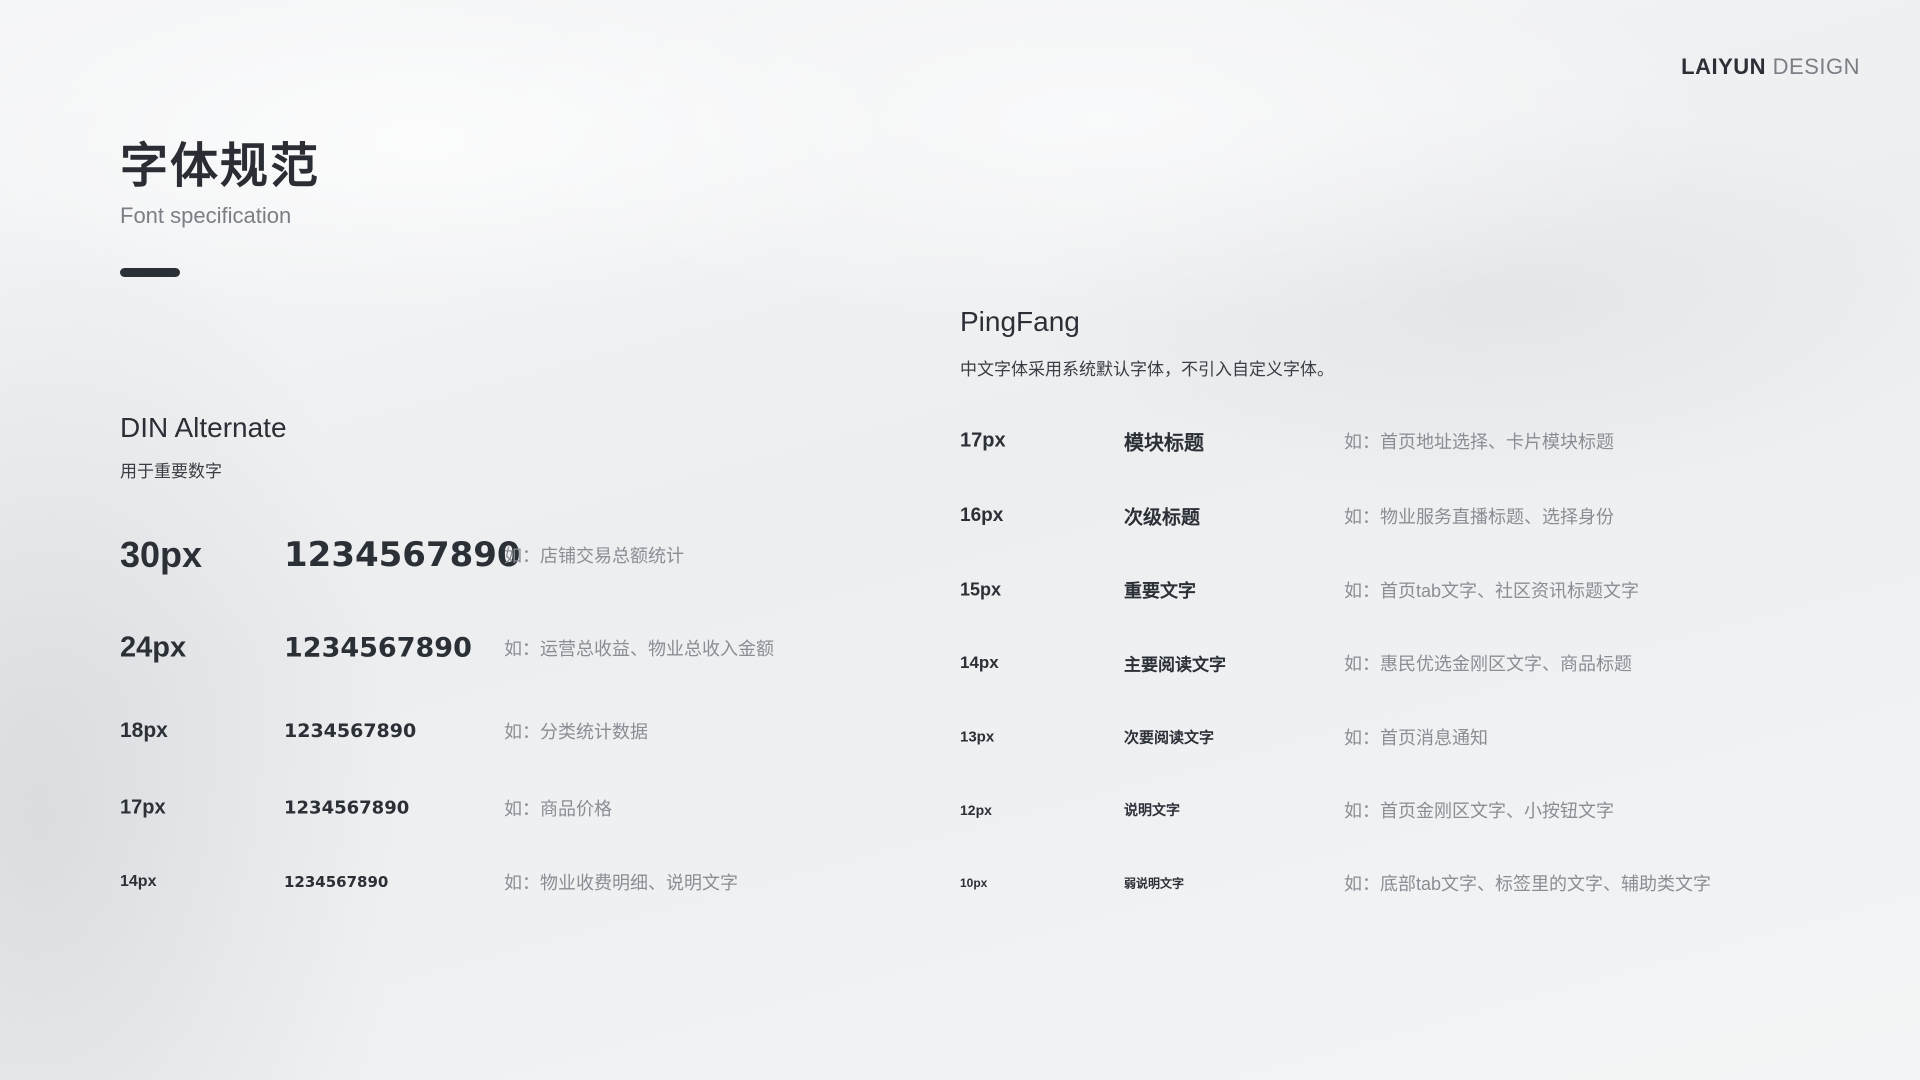 This screenshot has height=1080, width=1920. I want to click on din-size-label: 17px, so click(143, 807).